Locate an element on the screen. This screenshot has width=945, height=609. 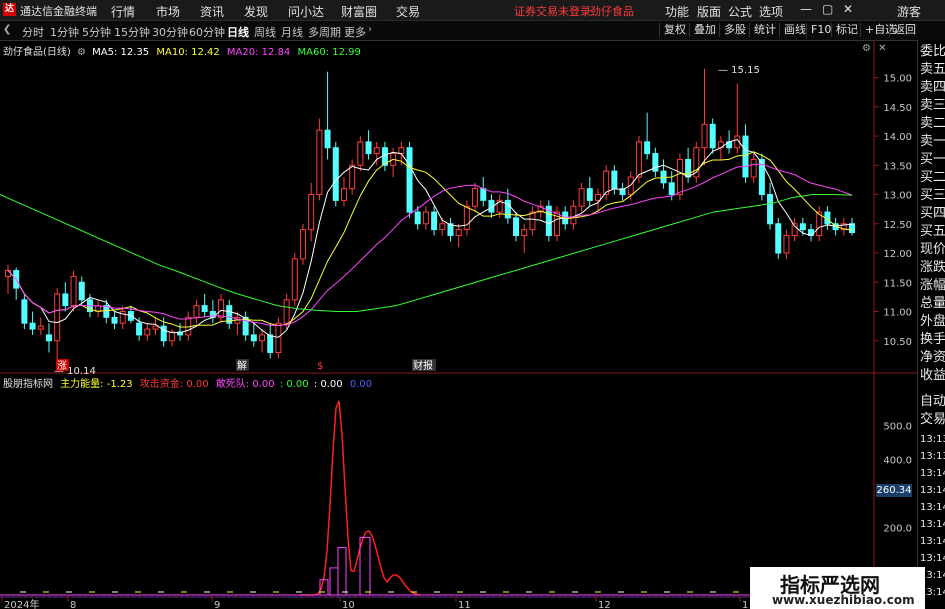
event-mark-label: 涨 is located at coordinates (62, 366).